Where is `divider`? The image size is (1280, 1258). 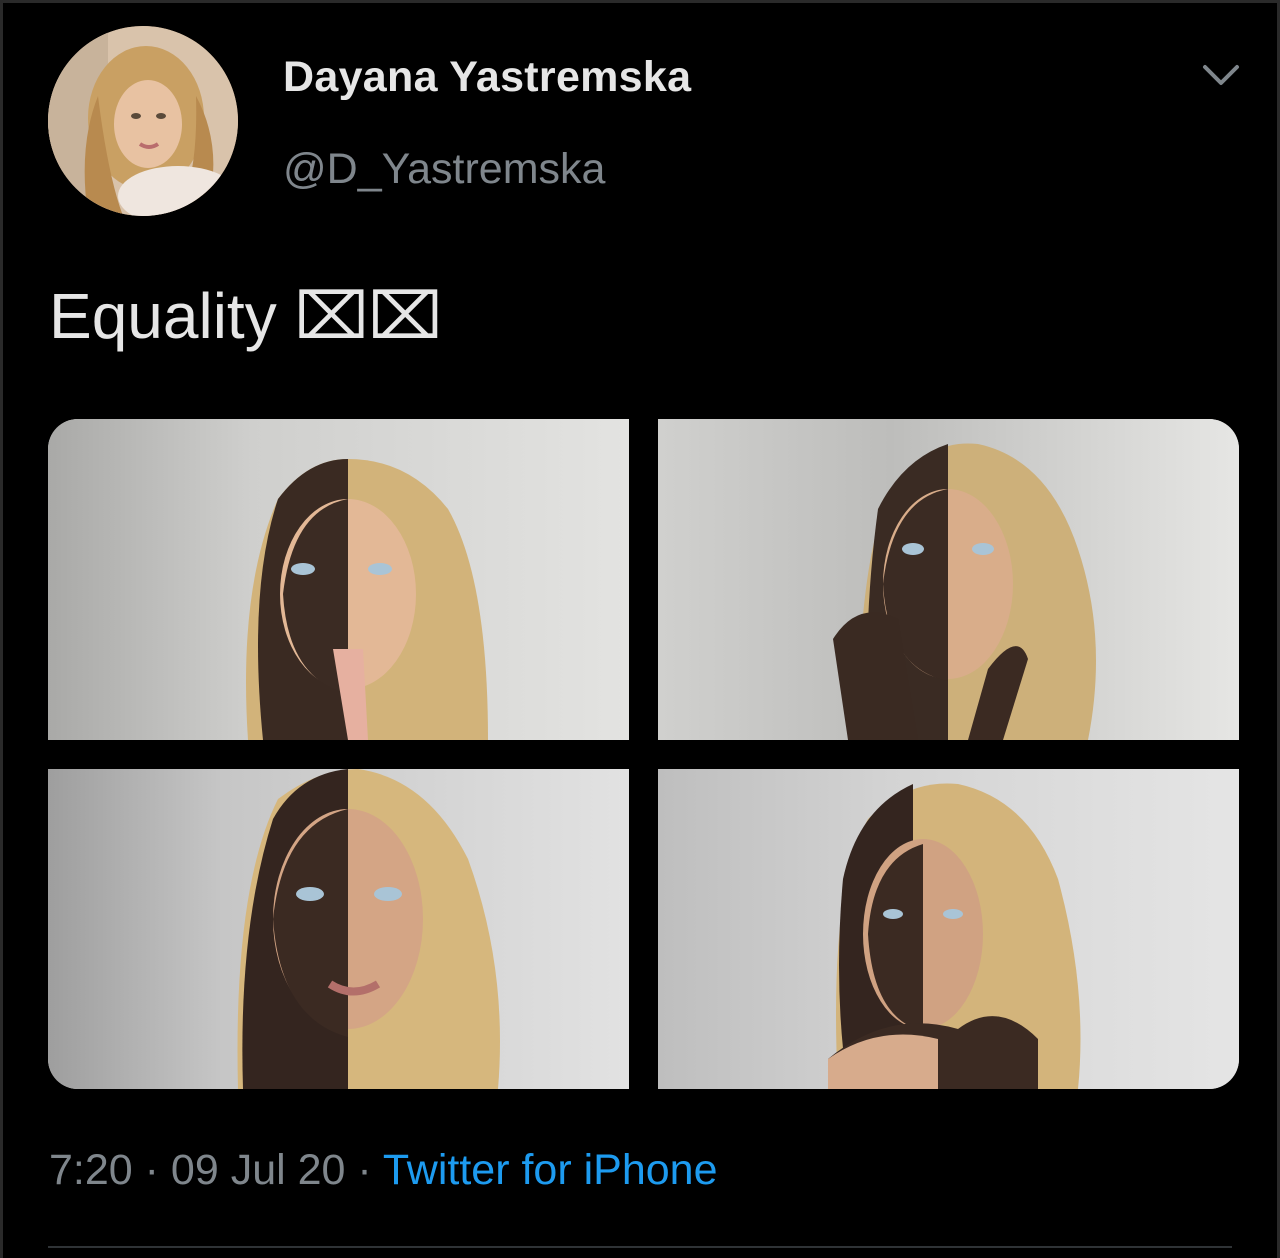 divider is located at coordinates (640, 1247).